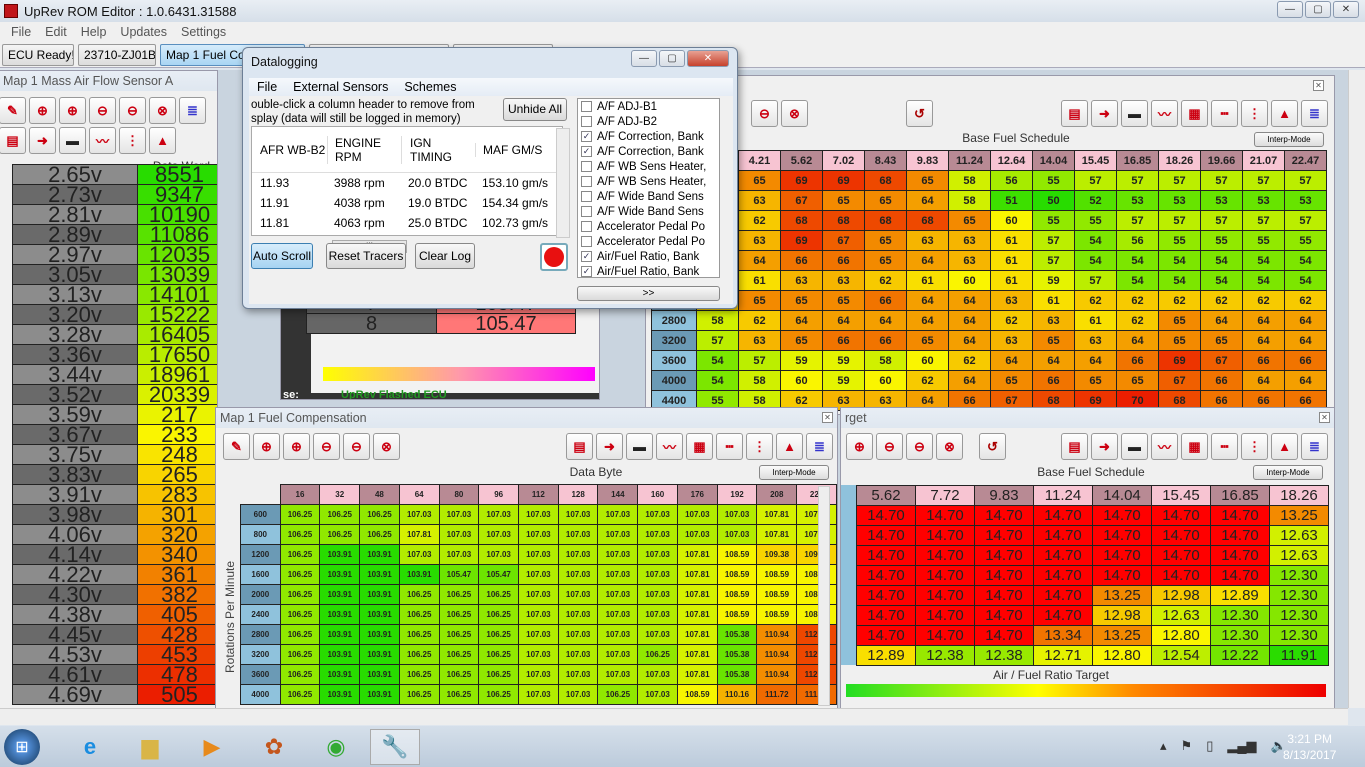 Image resolution: width=1365 pixels, height=767 pixels. Describe the element at coordinates (648, 293) in the screenshot. I see `expand-button: >>` at that location.